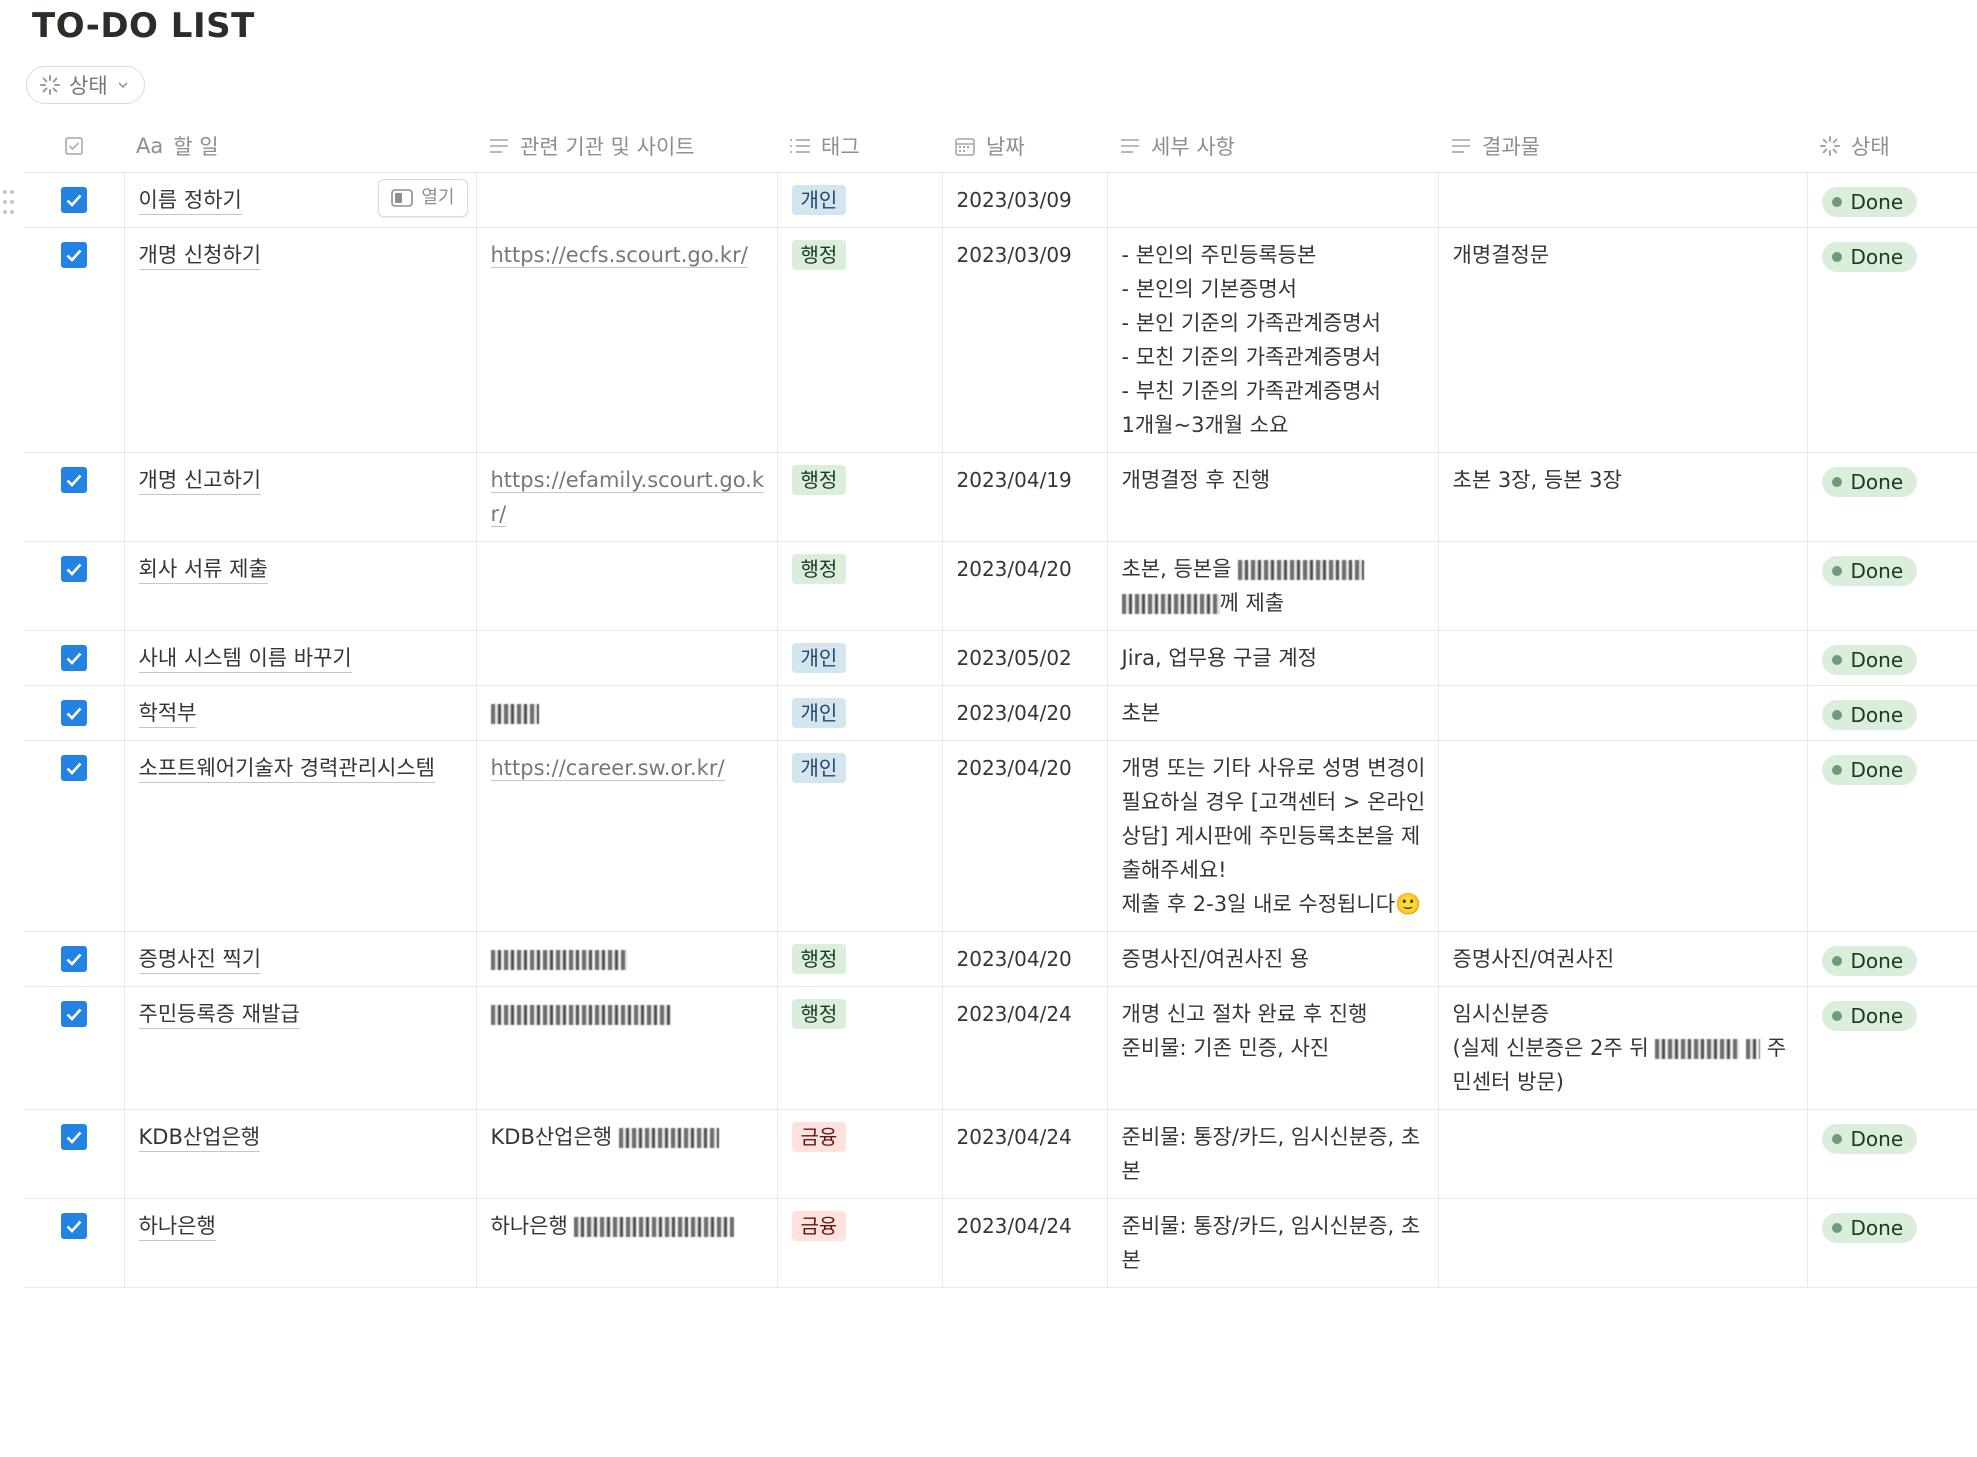 This screenshot has height=1457, width=1977. What do you see at coordinates (203, 570) in the screenshot?
I see `task-title: 회사 서류 제출` at bounding box center [203, 570].